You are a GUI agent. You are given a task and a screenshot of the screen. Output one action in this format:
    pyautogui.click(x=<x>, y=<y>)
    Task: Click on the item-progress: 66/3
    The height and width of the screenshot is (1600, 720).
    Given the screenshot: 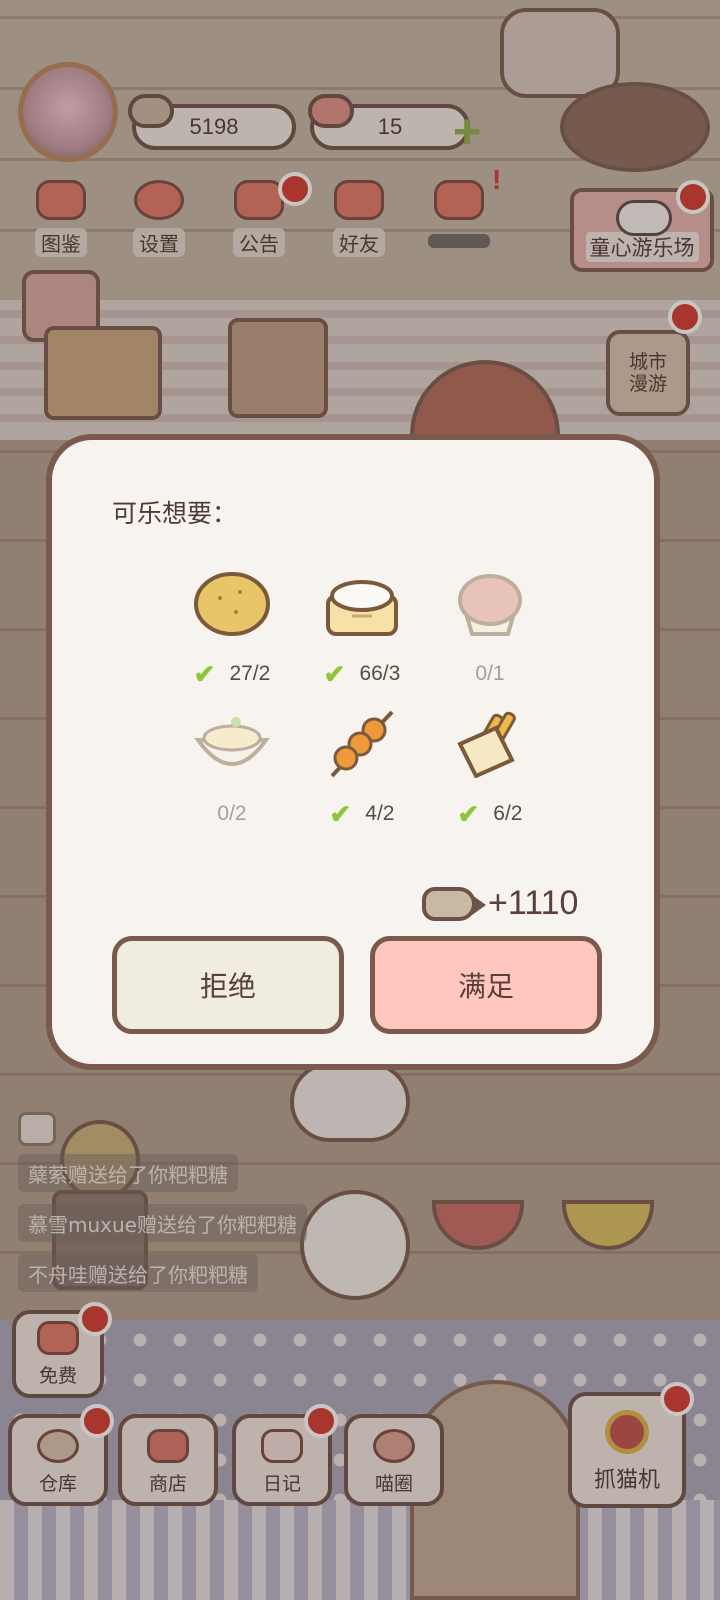 What is the action you would take?
    pyautogui.click(x=380, y=673)
    